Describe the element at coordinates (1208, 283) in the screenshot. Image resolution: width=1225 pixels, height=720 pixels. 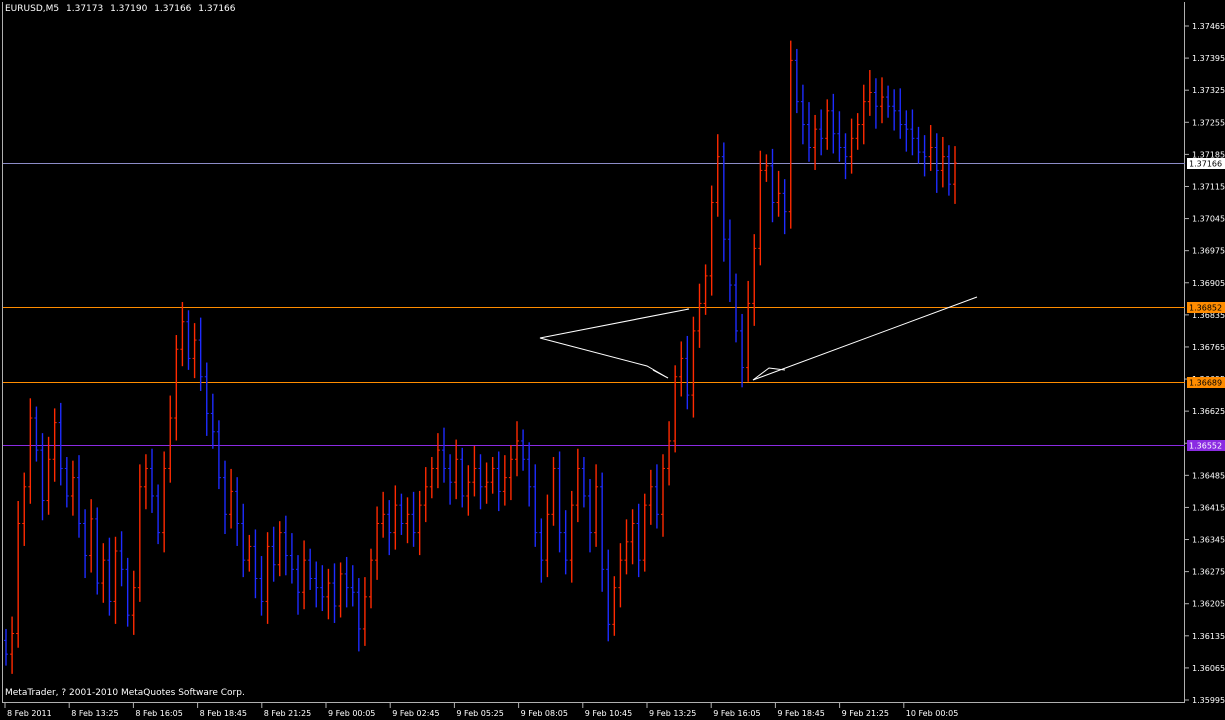
I see `y-tick-label: 1.36905` at that location.